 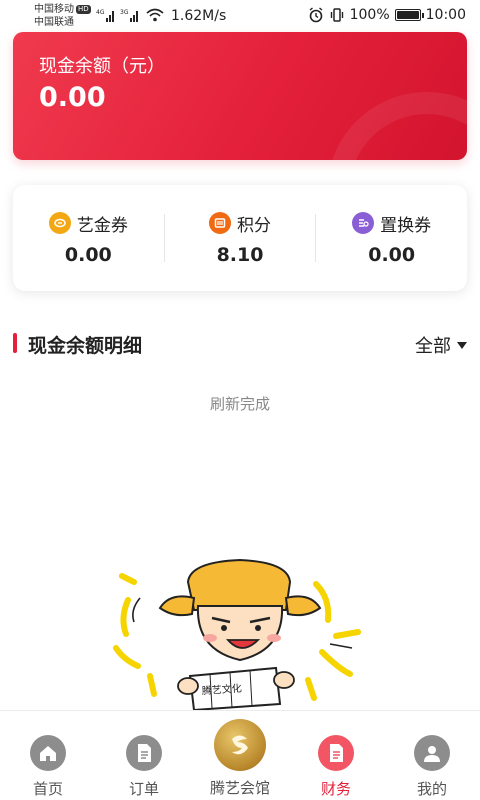 What do you see at coordinates (432, 753) in the screenshot?
I see `profile-icon` at bounding box center [432, 753].